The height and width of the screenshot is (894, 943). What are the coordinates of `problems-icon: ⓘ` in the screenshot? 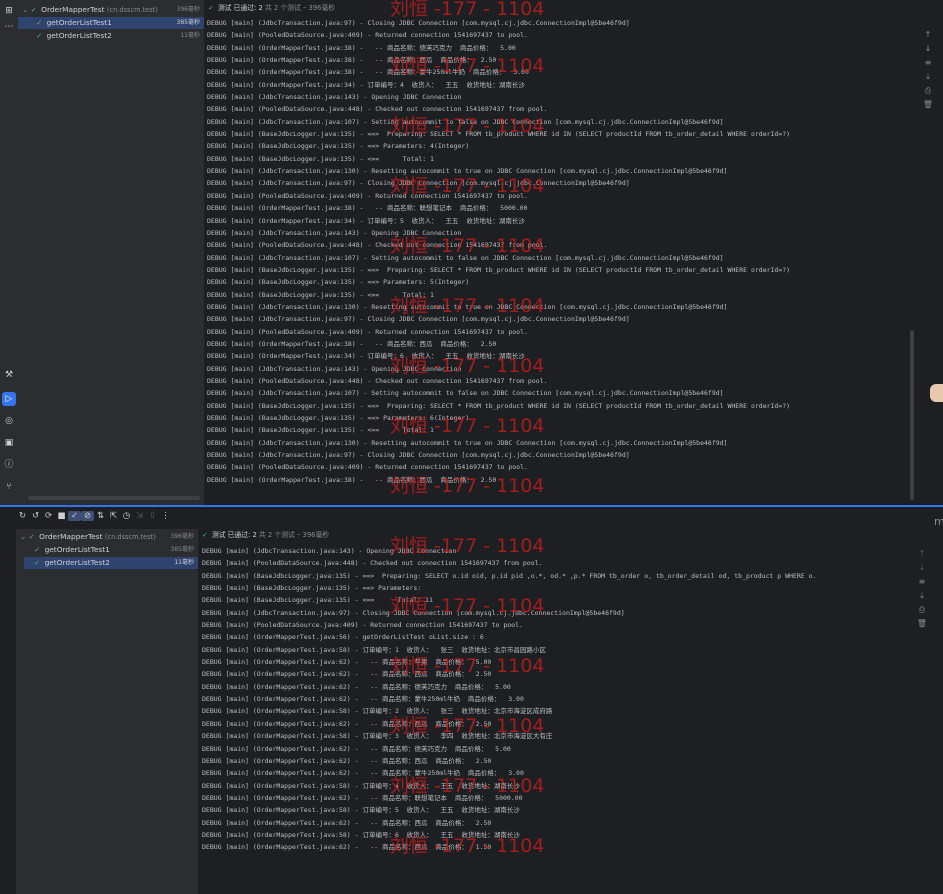 It's located at (9, 465).